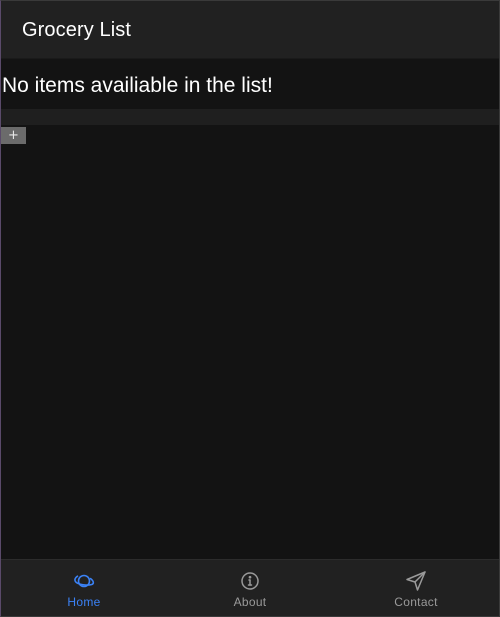  I want to click on bottom-tab-bar: Home About Contact, so click(250, 587).